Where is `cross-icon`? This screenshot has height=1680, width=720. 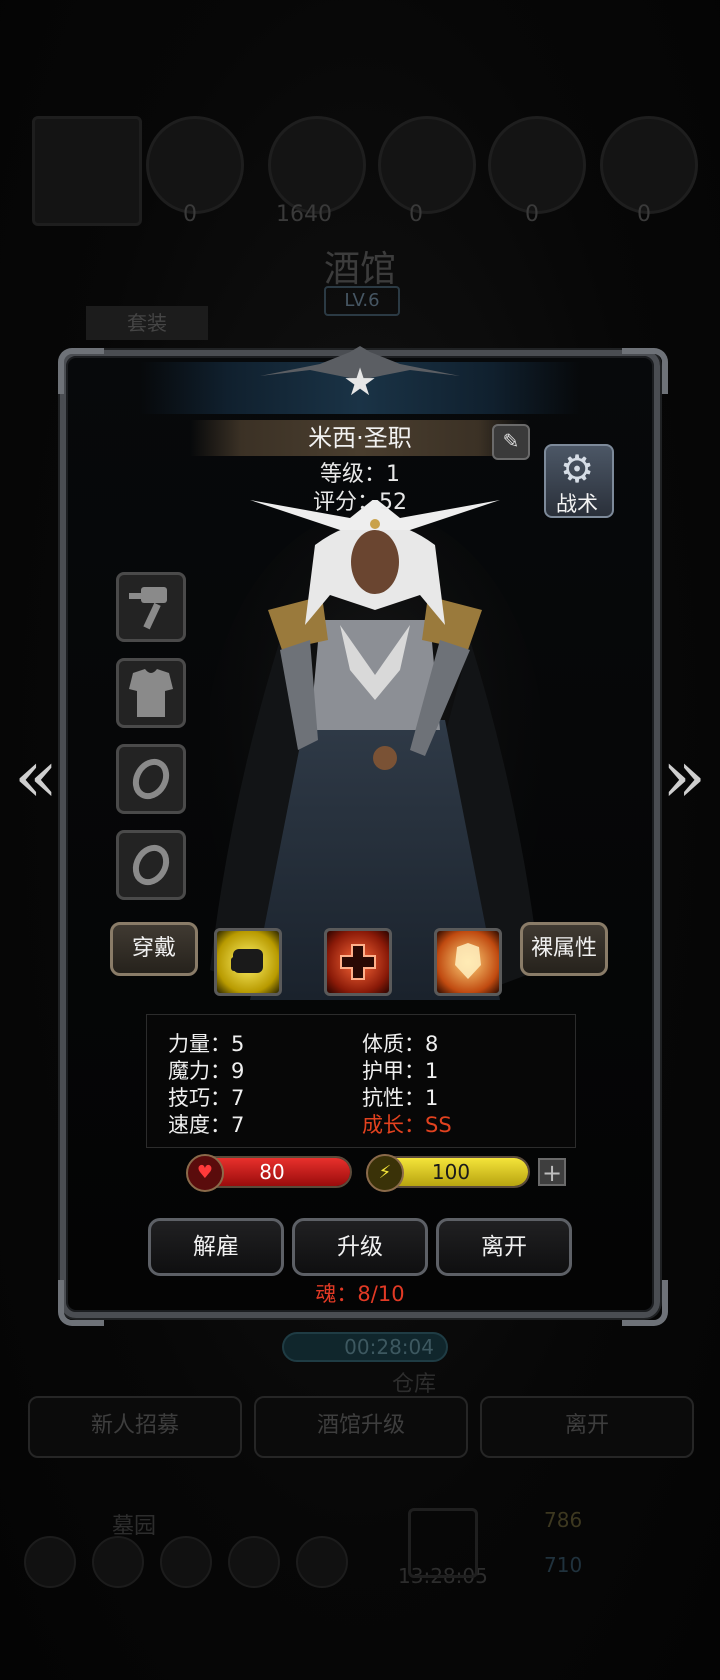
cross-icon is located at coordinates (358, 962).